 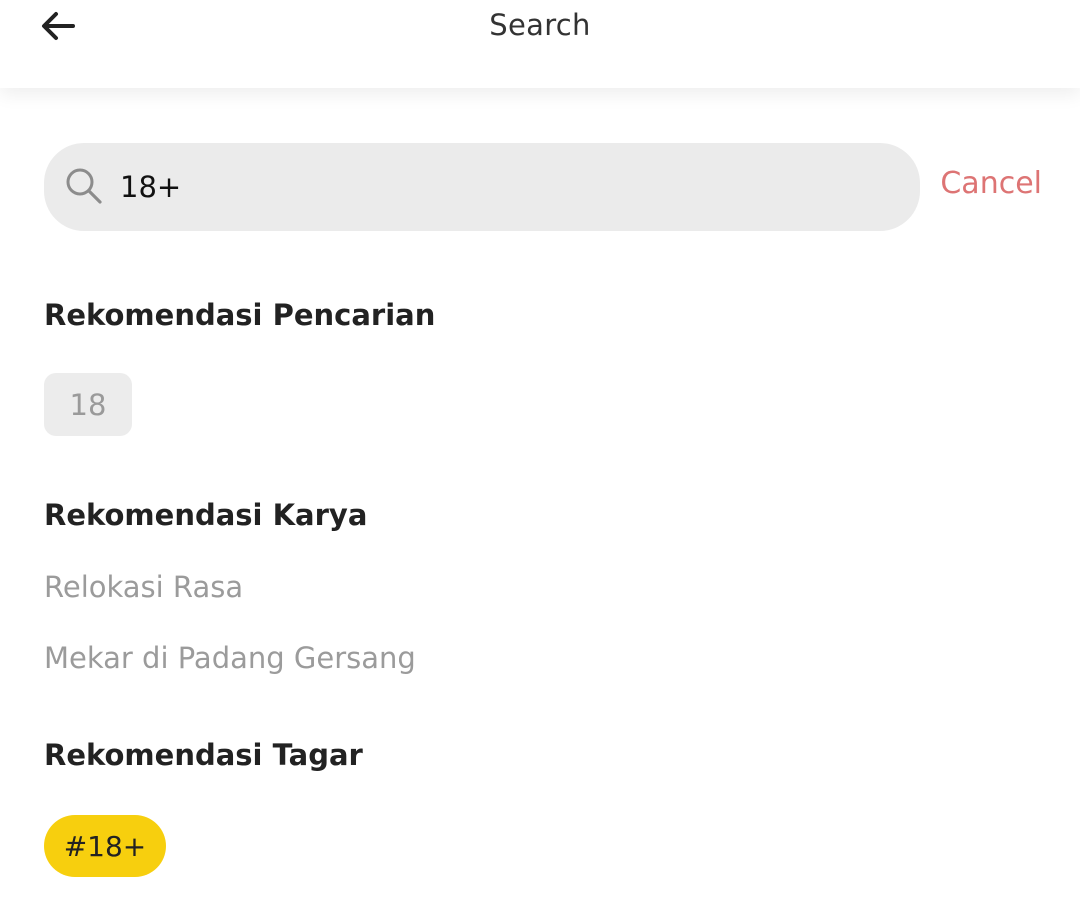 I want to click on search-recommendations-heading: Rekomendasi Pencarian, so click(x=240, y=315).